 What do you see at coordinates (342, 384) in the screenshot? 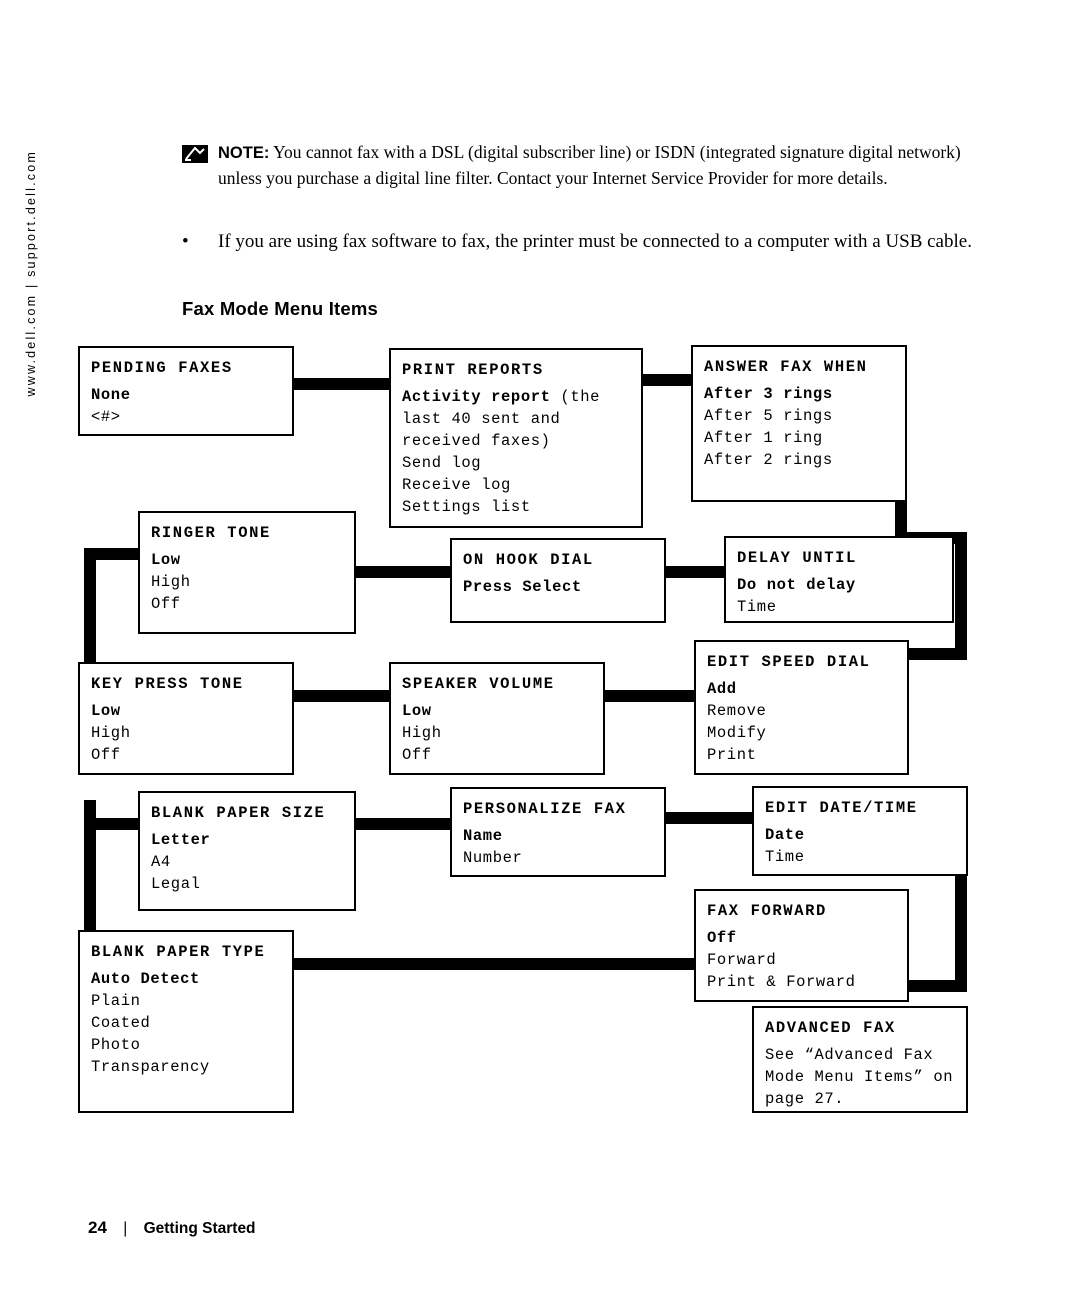
I see `connector-pending-to-print` at bounding box center [342, 384].